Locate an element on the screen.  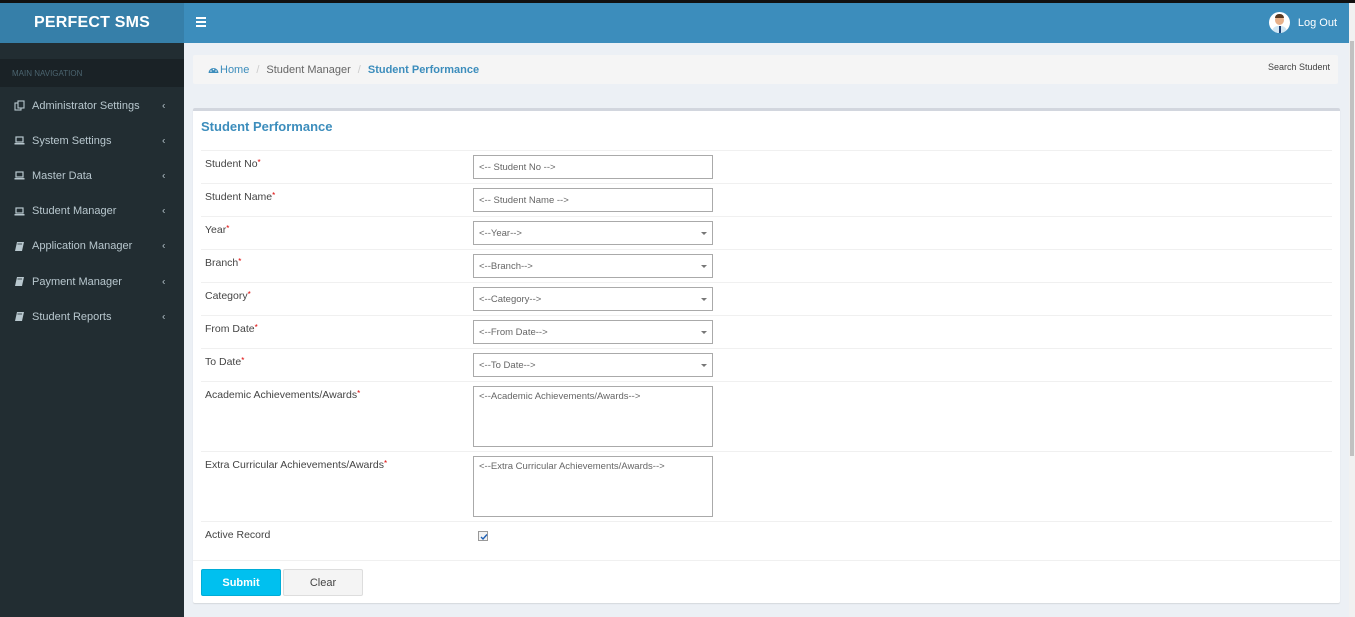
copy-icon is located at coordinates (19, 105).